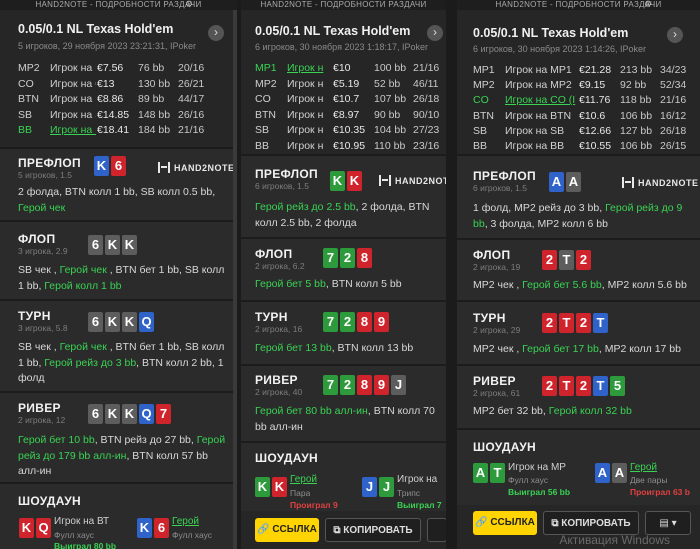 This screenshot has width=700, height=549. I want to click on flop-sub: 2 игрока, 19, so click(497, 267).